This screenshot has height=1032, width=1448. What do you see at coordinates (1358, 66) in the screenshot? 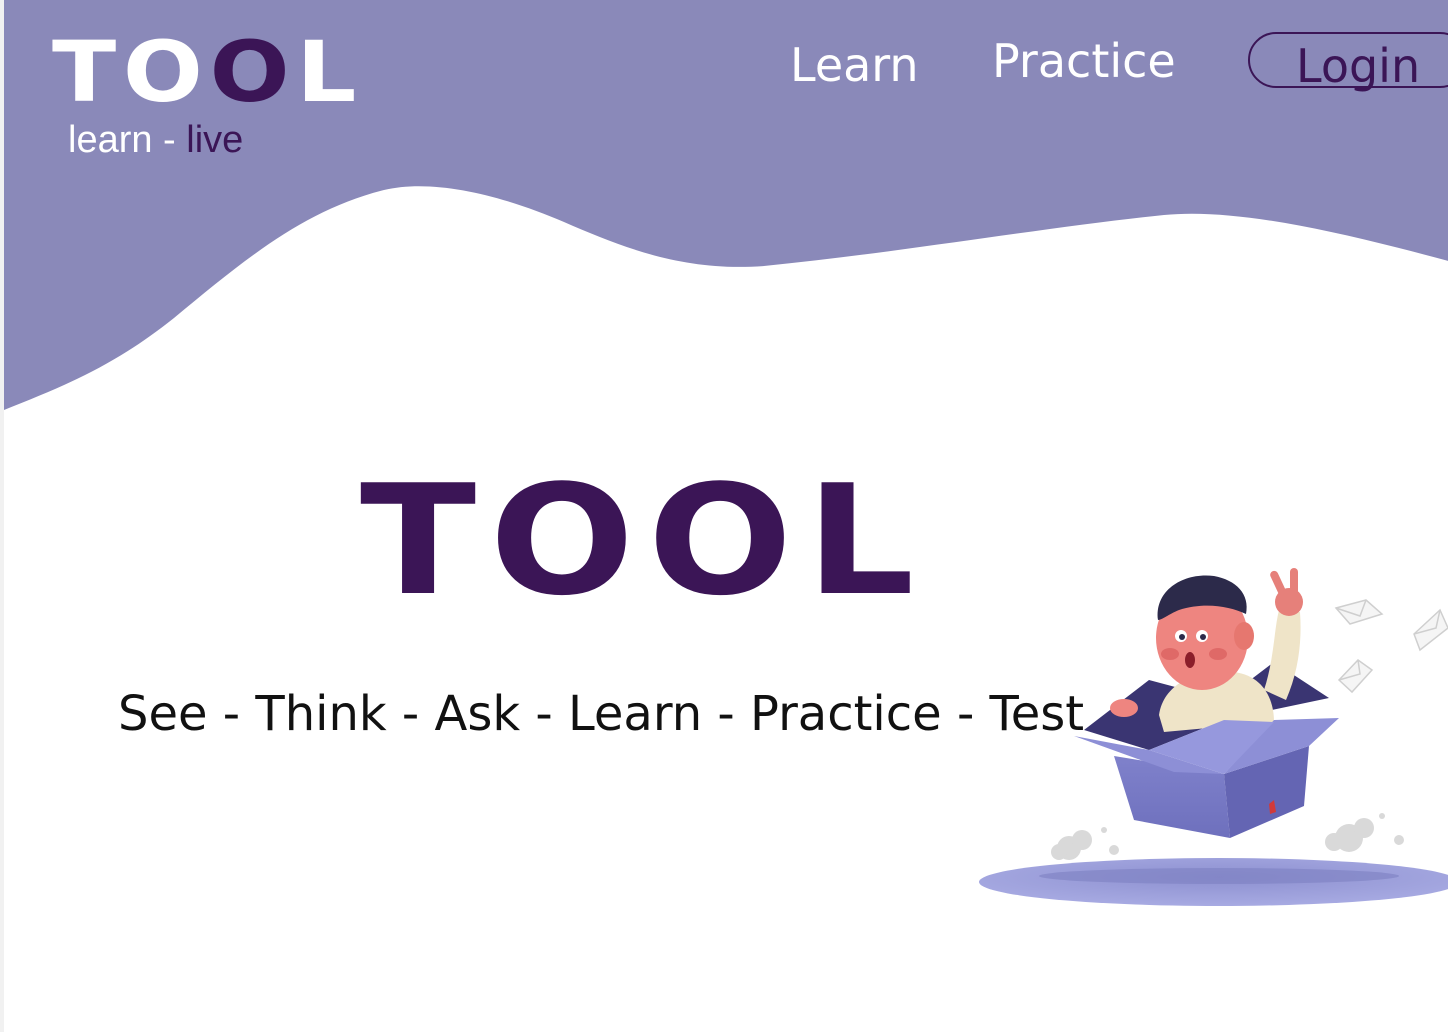
I see `login-button-label: Login` at bounding box center [1358, 66].